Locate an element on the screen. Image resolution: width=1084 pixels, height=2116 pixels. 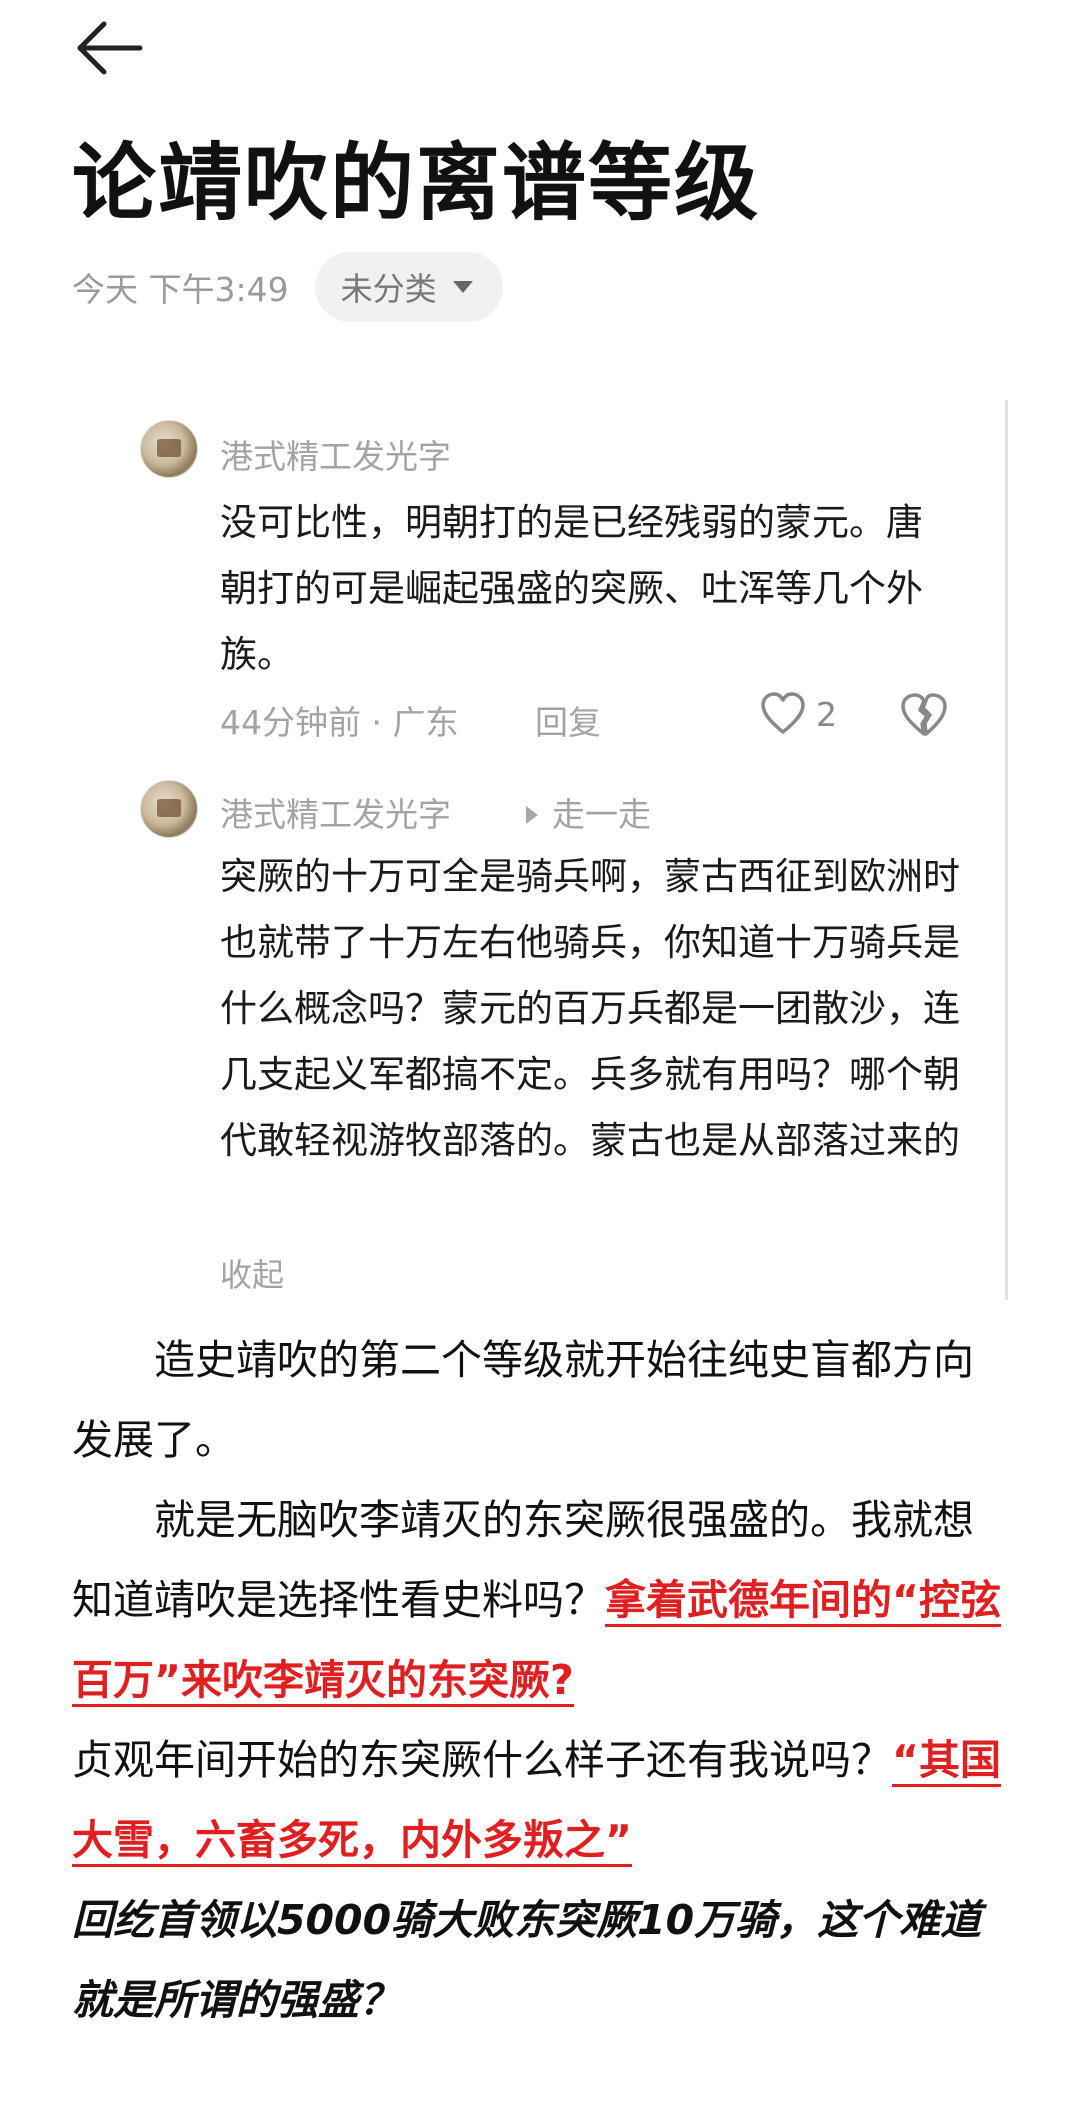
back-button is located at coordinates (109, 48).